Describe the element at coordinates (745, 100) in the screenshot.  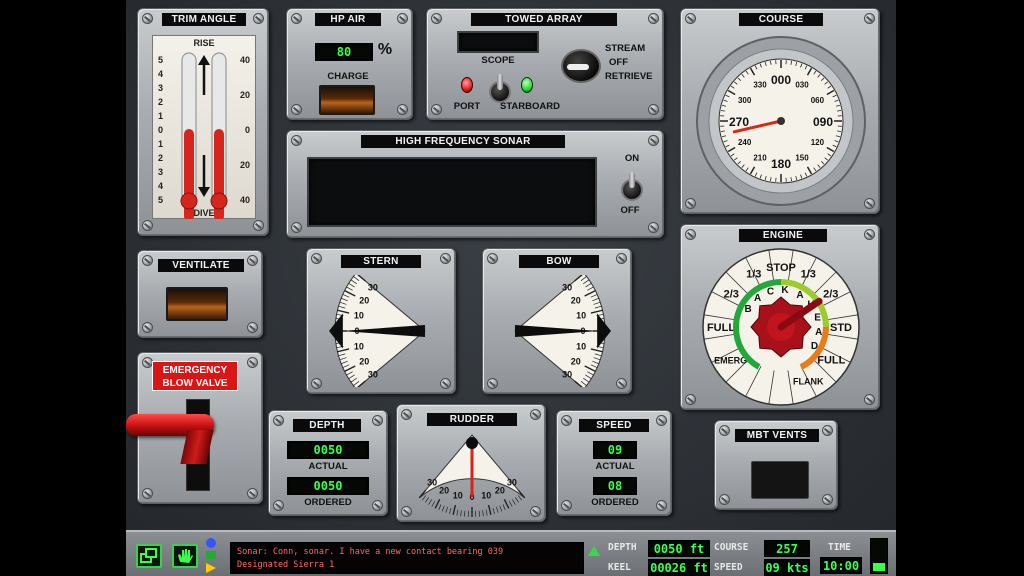
I see `course-label: 300` at that location.